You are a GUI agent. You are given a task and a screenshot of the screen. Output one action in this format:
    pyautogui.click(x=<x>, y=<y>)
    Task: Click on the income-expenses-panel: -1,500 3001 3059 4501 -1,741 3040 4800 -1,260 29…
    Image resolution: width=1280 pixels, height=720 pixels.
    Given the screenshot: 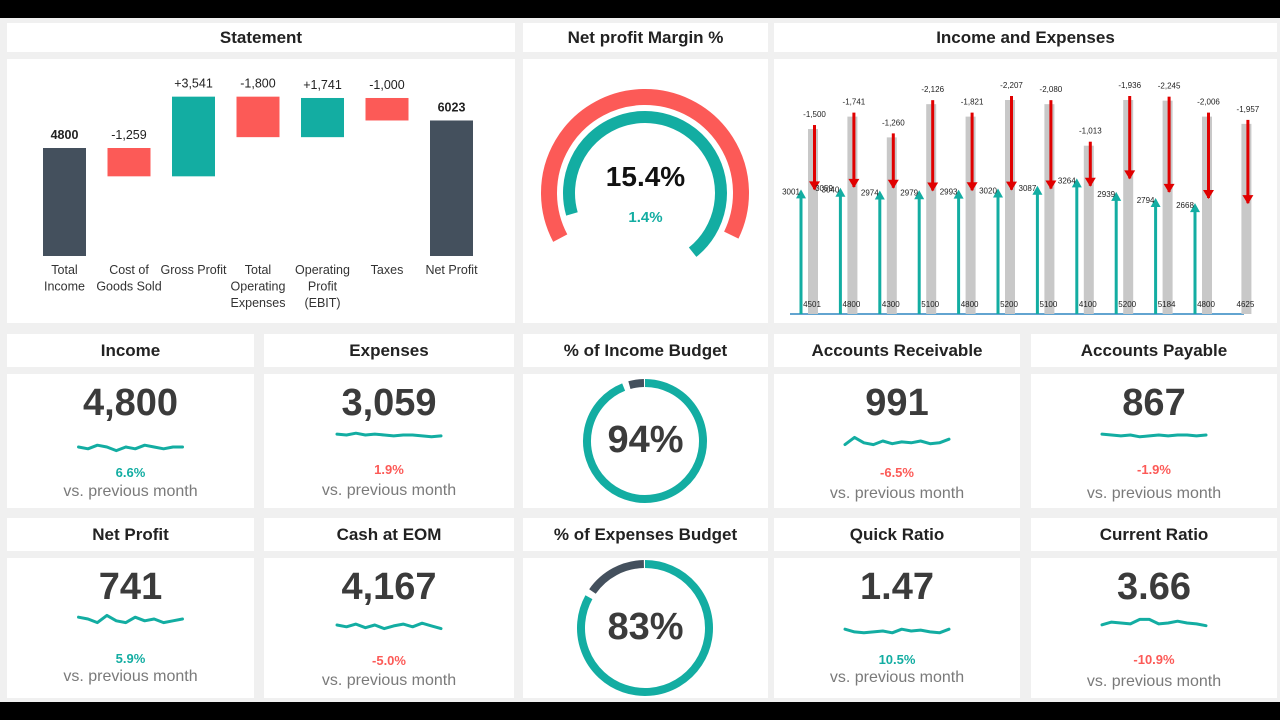 What is the action you would take?
    pyautogui.click(x=1025, y=191)
    